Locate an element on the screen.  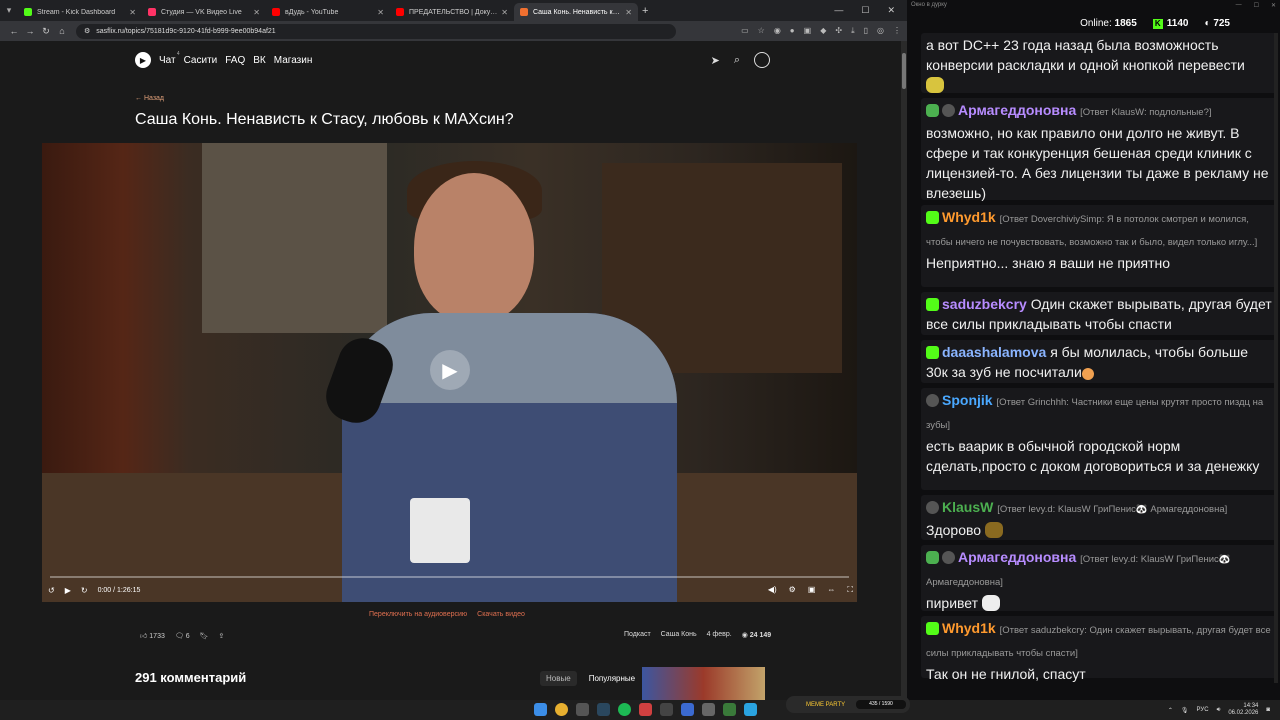
nav-vk: ВК is located at coordinates (259, 60).